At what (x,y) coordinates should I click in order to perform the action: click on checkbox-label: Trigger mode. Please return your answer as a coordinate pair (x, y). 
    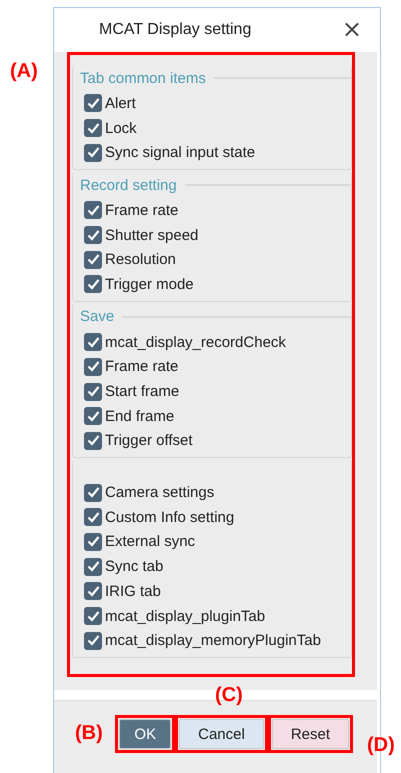
    Looking at the image, I should click on (149, 284).